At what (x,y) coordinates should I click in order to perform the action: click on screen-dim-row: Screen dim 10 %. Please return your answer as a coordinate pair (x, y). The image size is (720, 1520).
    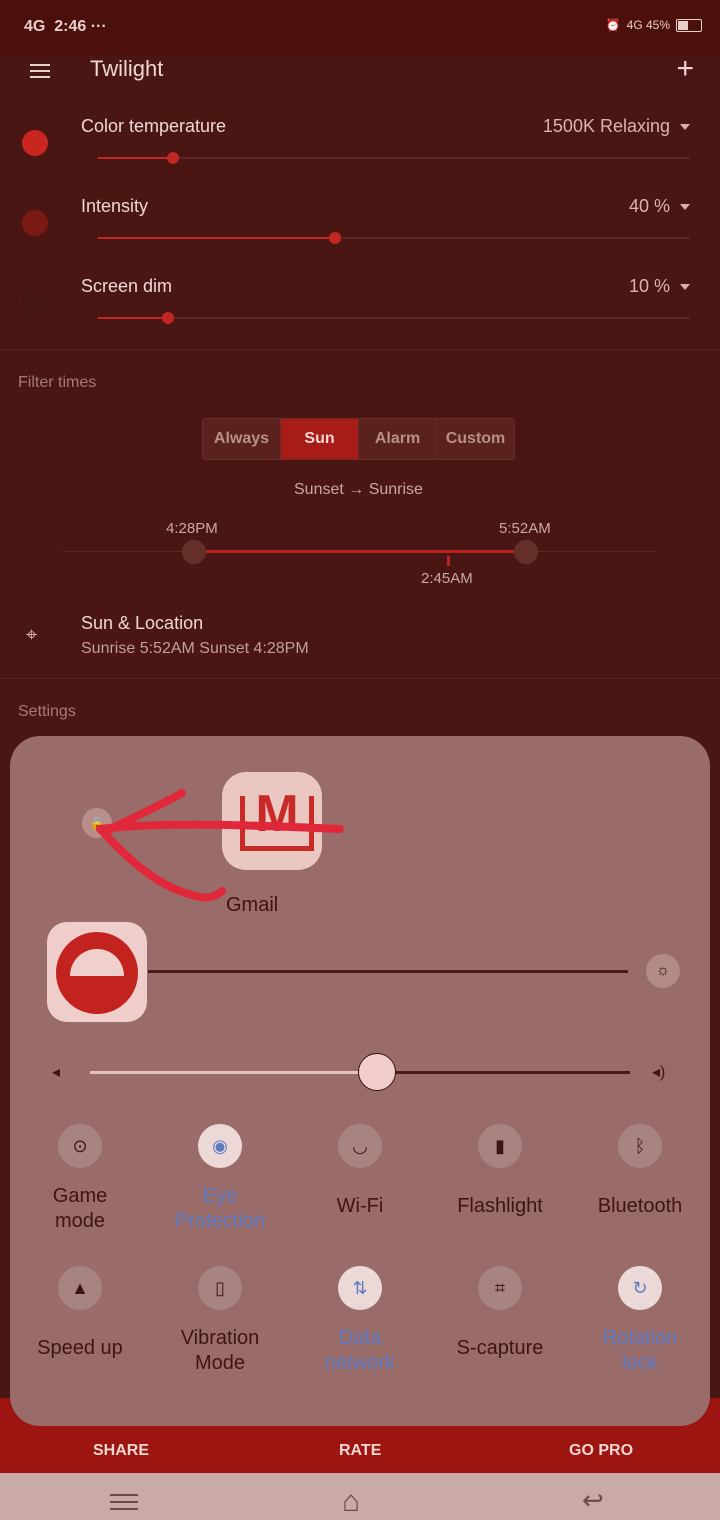
    Looking at the image, I should click on (360, 310).